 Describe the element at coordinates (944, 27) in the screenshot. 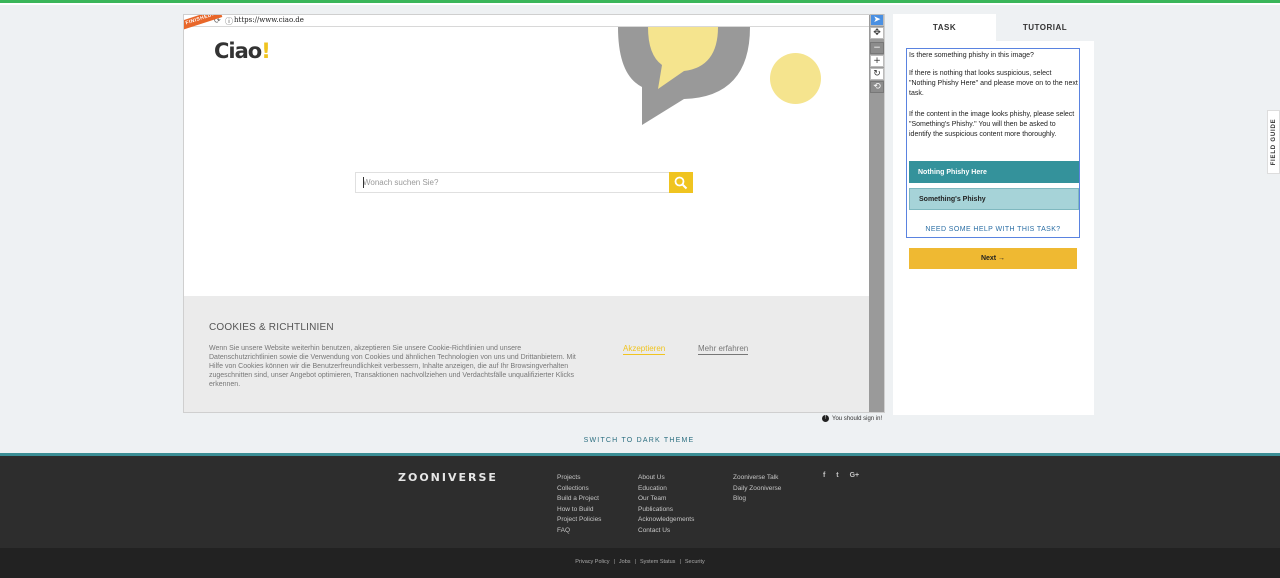

I see `tab-task: TASK` at that location.